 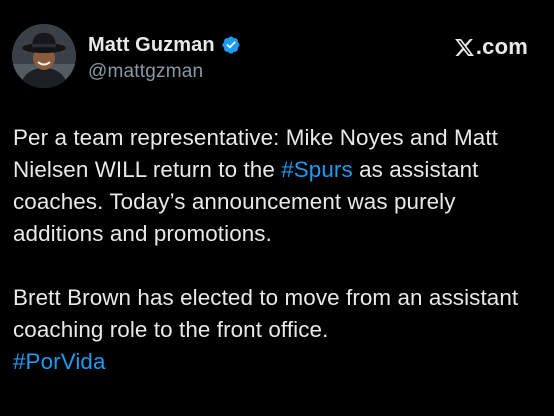 I want to click on verified-badge-icon, so click(x=231, y=45).